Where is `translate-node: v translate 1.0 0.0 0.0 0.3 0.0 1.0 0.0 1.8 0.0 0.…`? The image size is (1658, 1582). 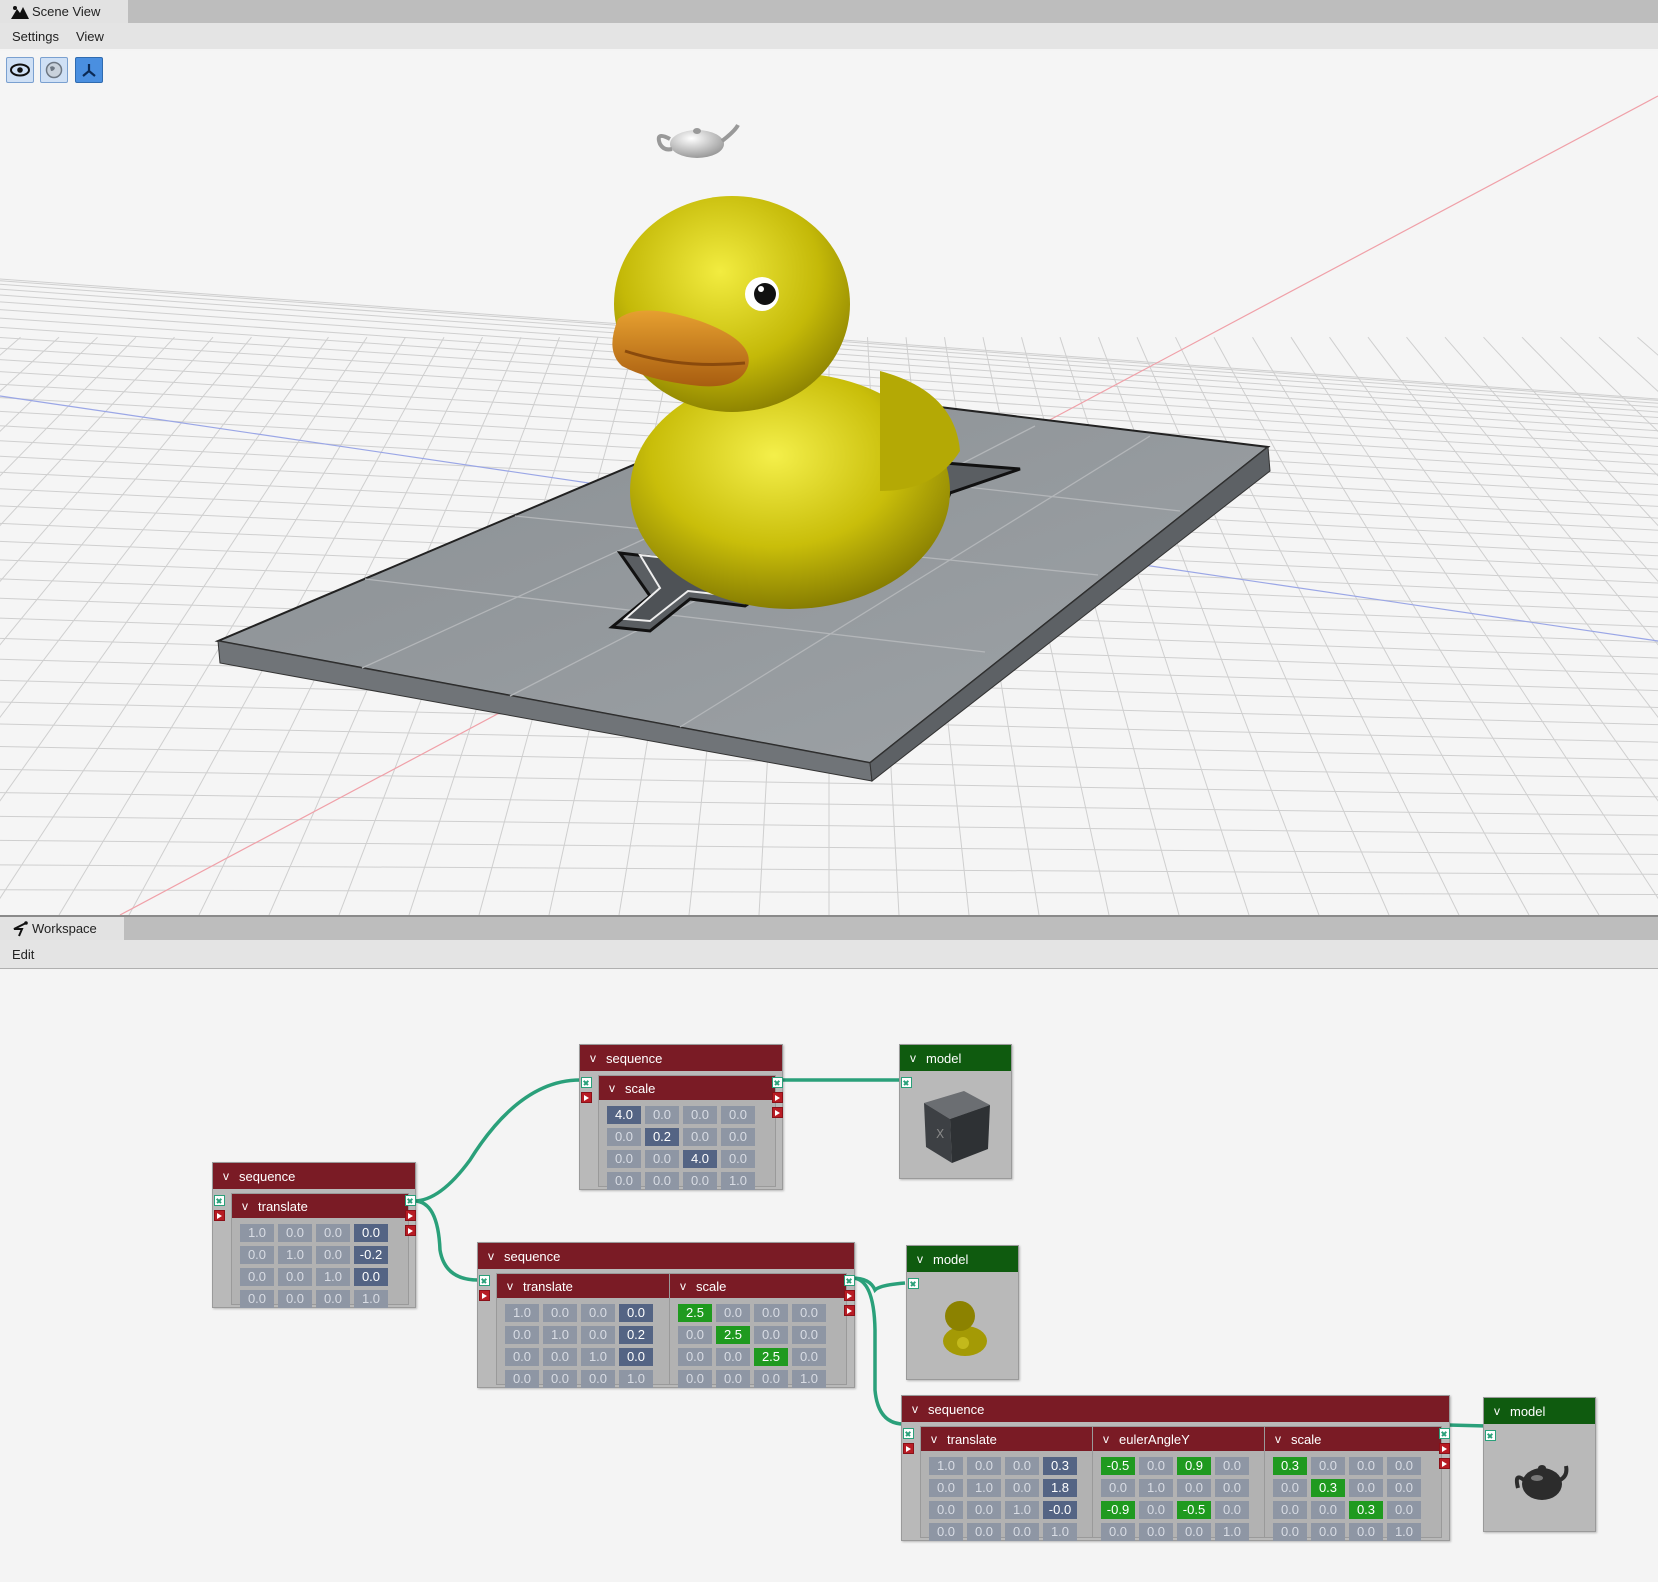 translate-node: v translate 1.0 0.0 0.0 0.3 0.0 1.0 0.0 1.8 0.0 0.… is located at coordinates (1009, 1483).